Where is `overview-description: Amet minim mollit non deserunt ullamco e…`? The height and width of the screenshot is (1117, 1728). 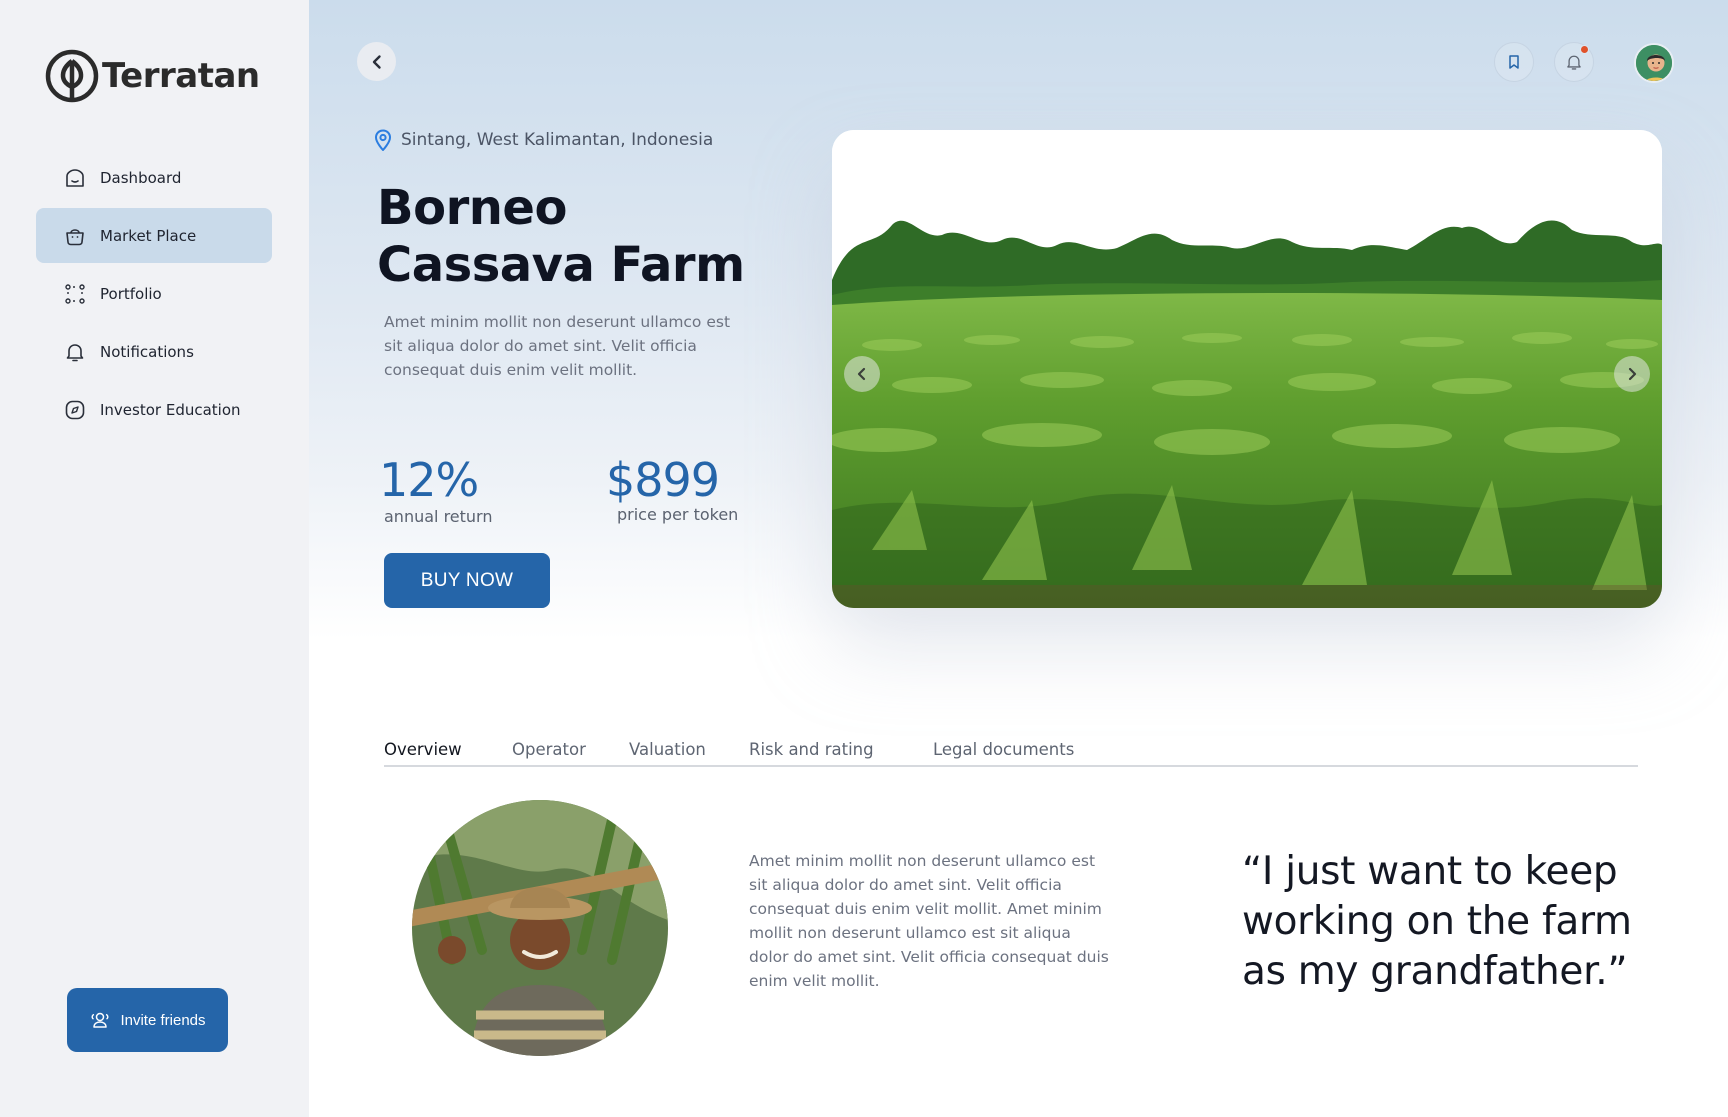 overview-description: Amet minim mollit non deserunt ullamco e… is located at coordinates (929, 921).